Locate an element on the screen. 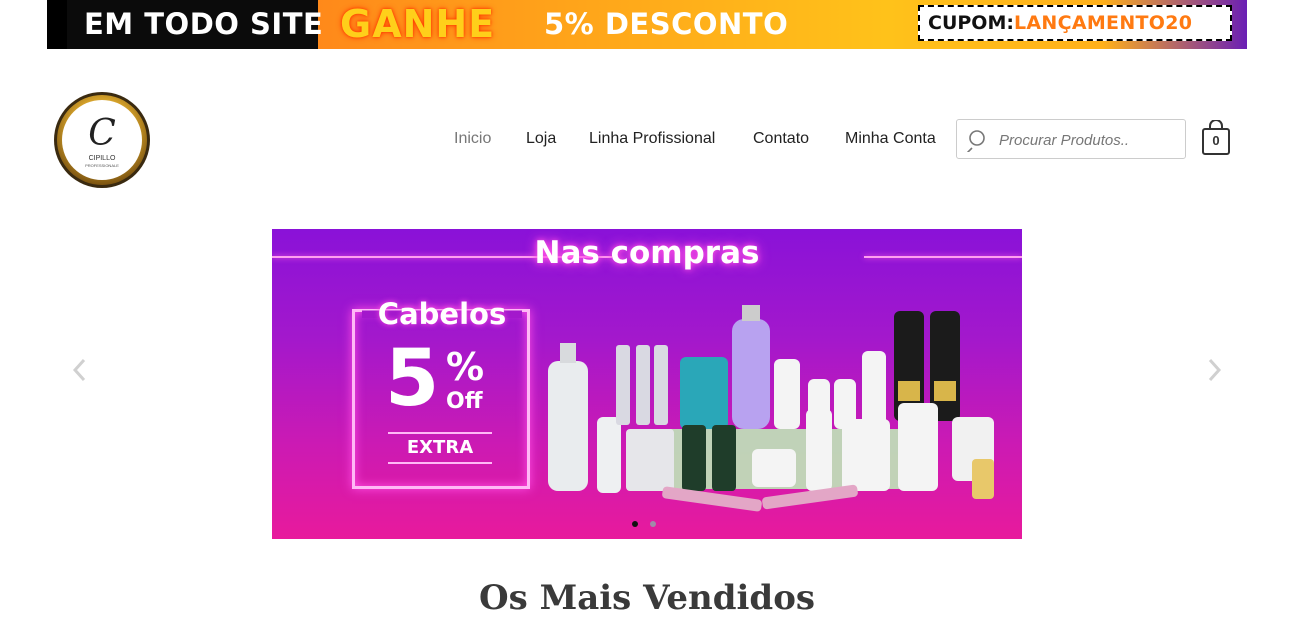 This screenshot has height=641, width=1309. promo-coupon-box: CUPOM:LANÇAMENTO20 is located at coordinates (1075, 23).